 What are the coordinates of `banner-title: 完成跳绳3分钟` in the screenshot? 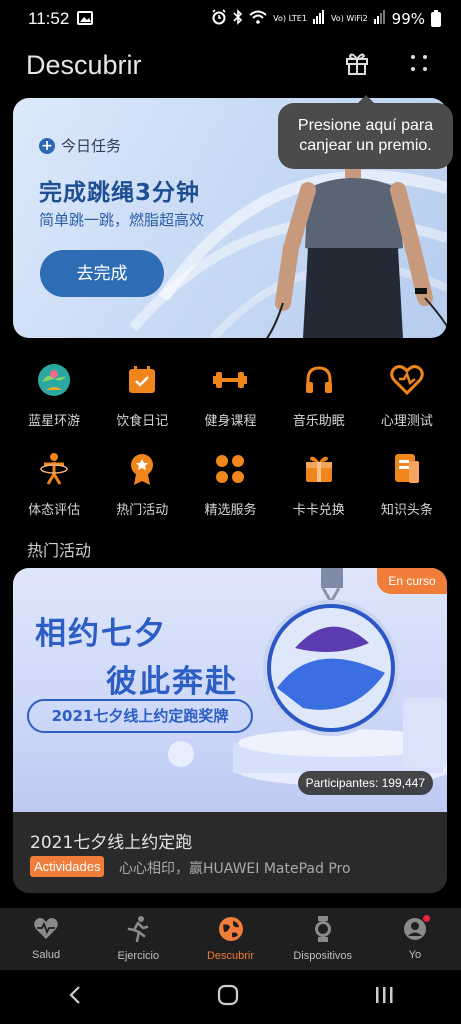 It's located at (120, 193).